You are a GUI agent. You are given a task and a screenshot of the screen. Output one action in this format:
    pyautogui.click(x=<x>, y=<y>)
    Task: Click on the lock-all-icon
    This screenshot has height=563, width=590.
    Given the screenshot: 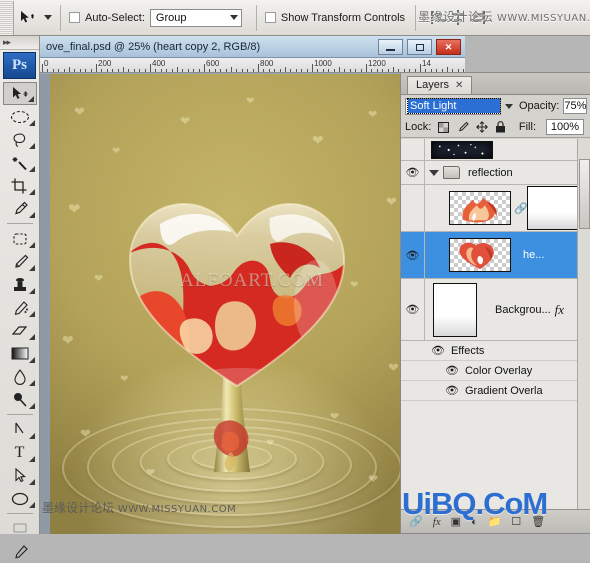 What is the action you would take?
    pyautogui.click(x=500, y=127)
    